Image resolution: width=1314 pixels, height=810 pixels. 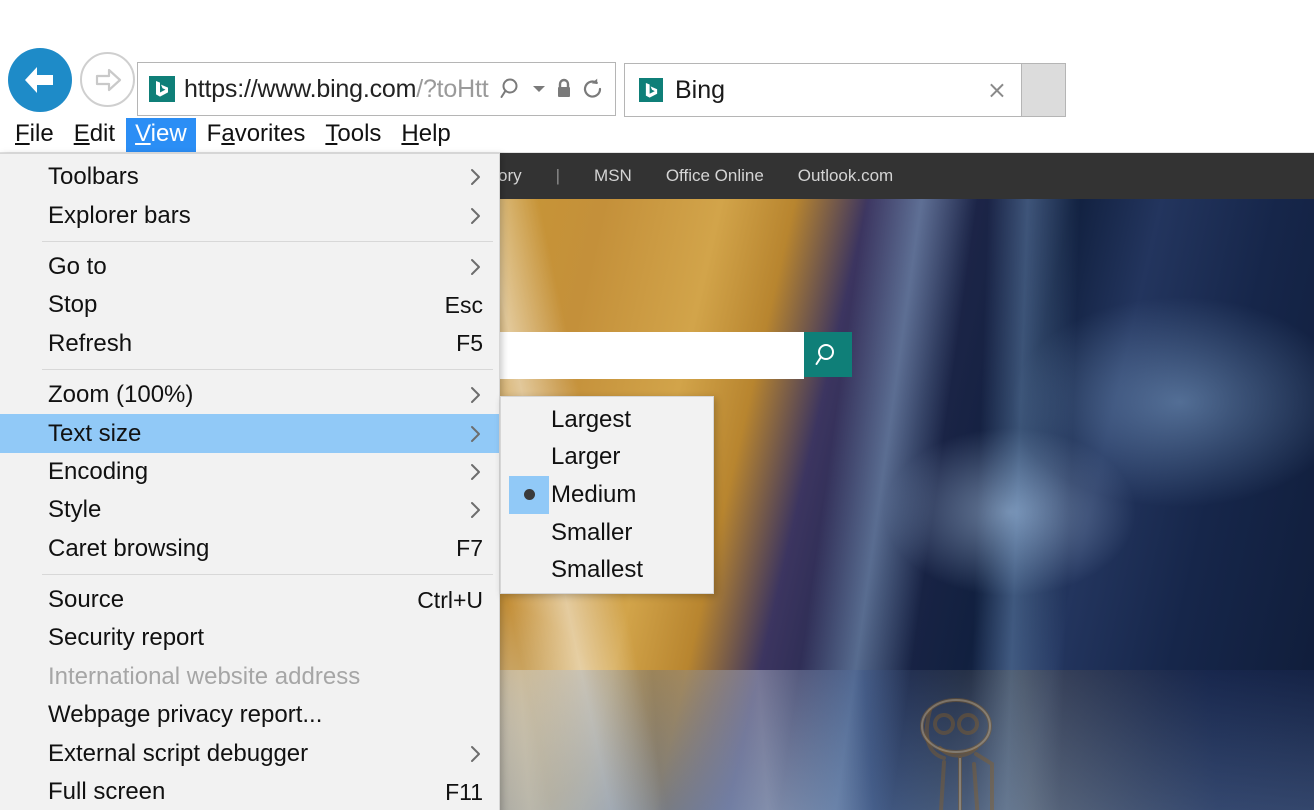 What do you see at coordinates (107, 792) in the screenshot?
I see `menu-item-label: Full screen` at bounding box center [107, 792].